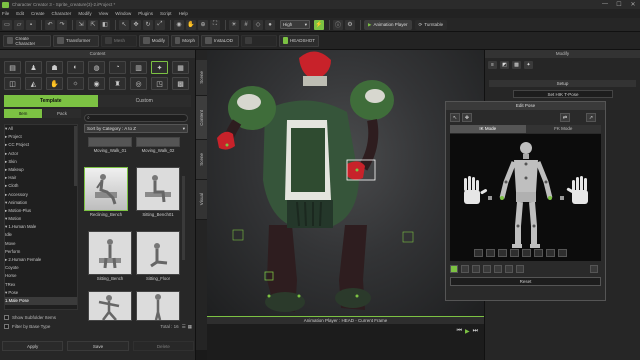 The image size is (640, 360). What do you see at coordinates (201, 78) in the screenshot?
I see `side-tab-scene: Scene` at bounding box center [201, 78].